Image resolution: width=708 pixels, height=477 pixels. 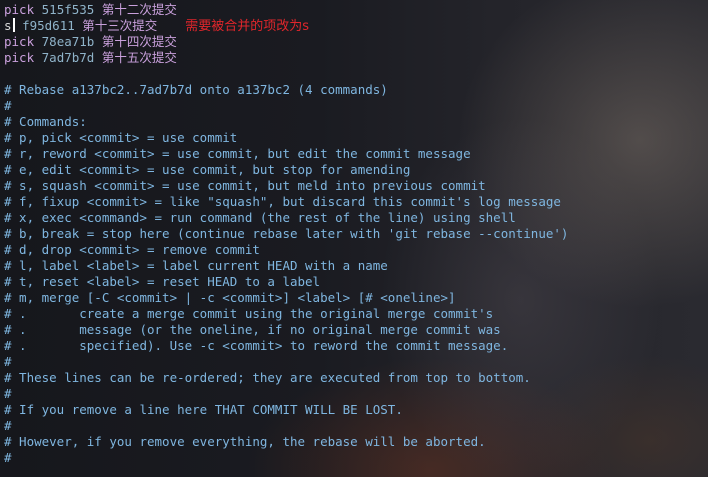 I want to click on todo-line-3: pick 78ea71b 第十四次提交, so click(x=354, y=42).